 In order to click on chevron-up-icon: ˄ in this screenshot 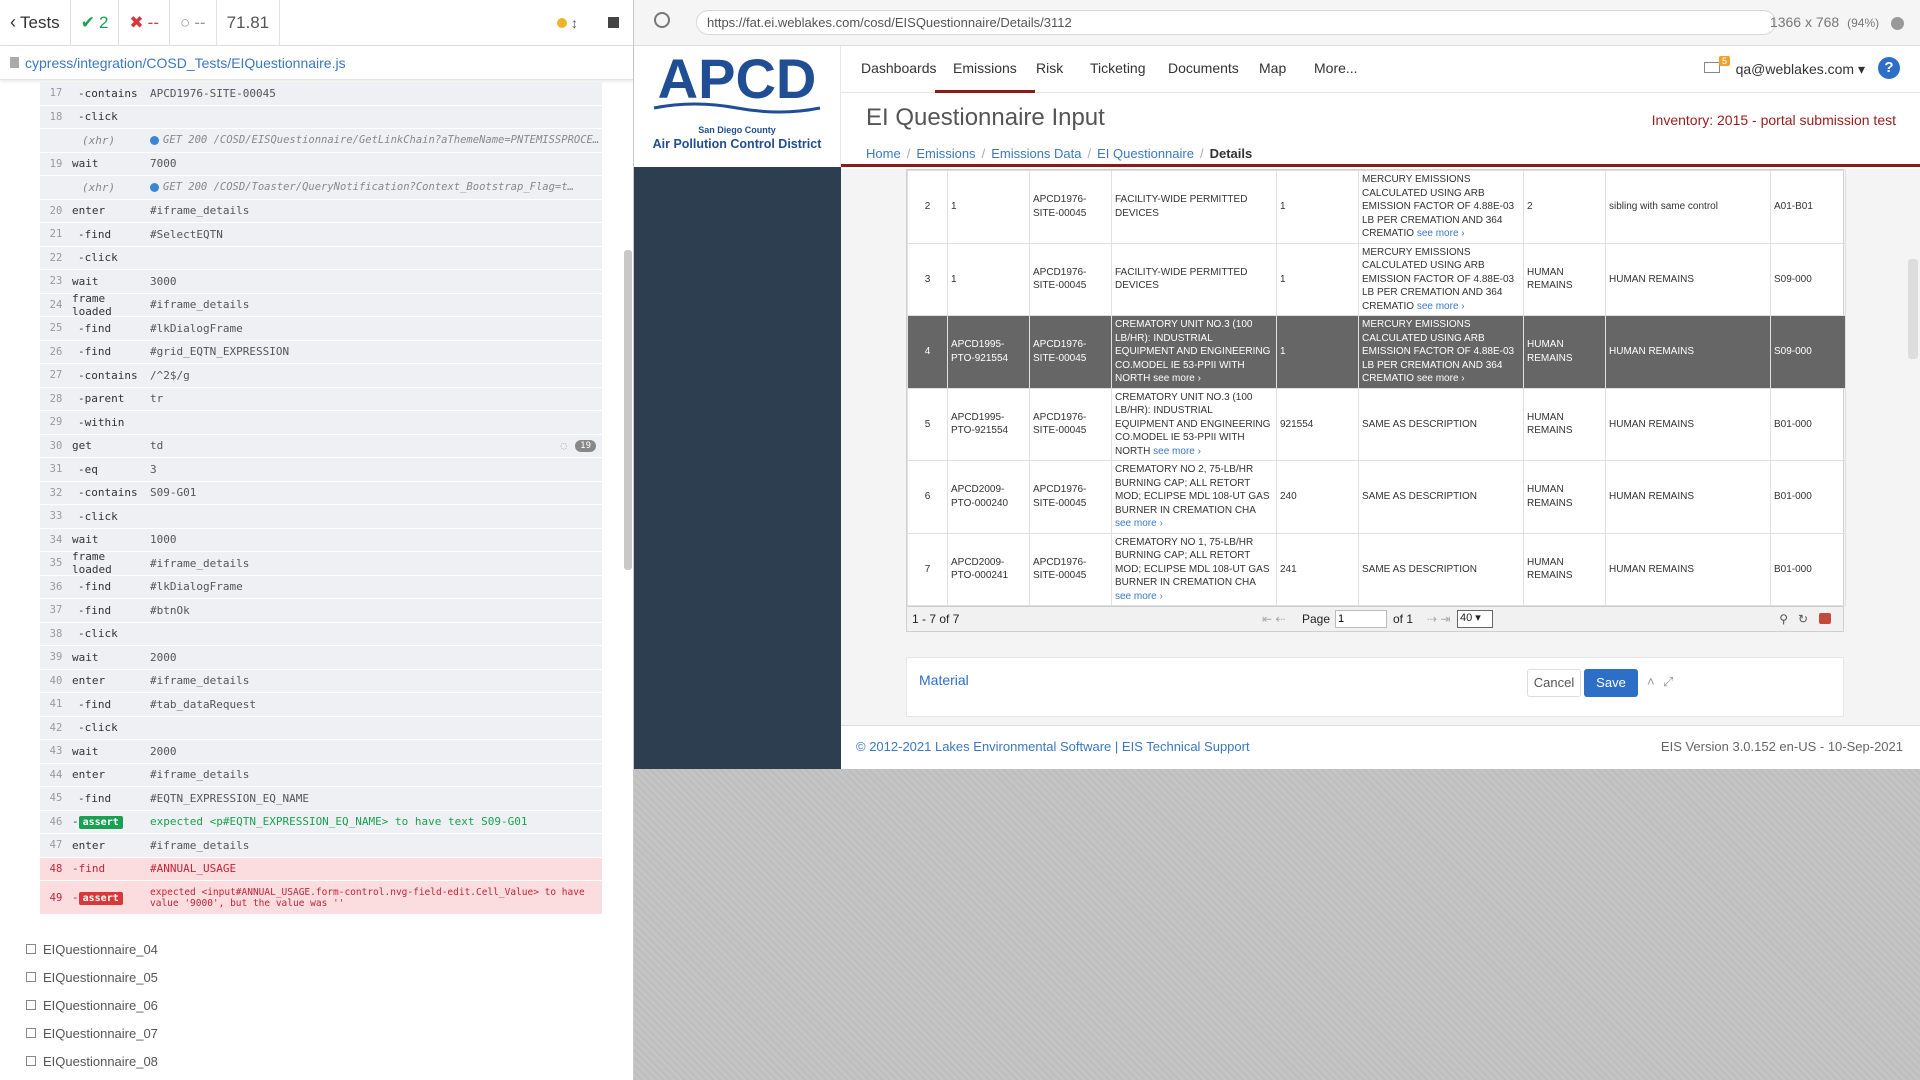, I will do `click(1651, 681)`.